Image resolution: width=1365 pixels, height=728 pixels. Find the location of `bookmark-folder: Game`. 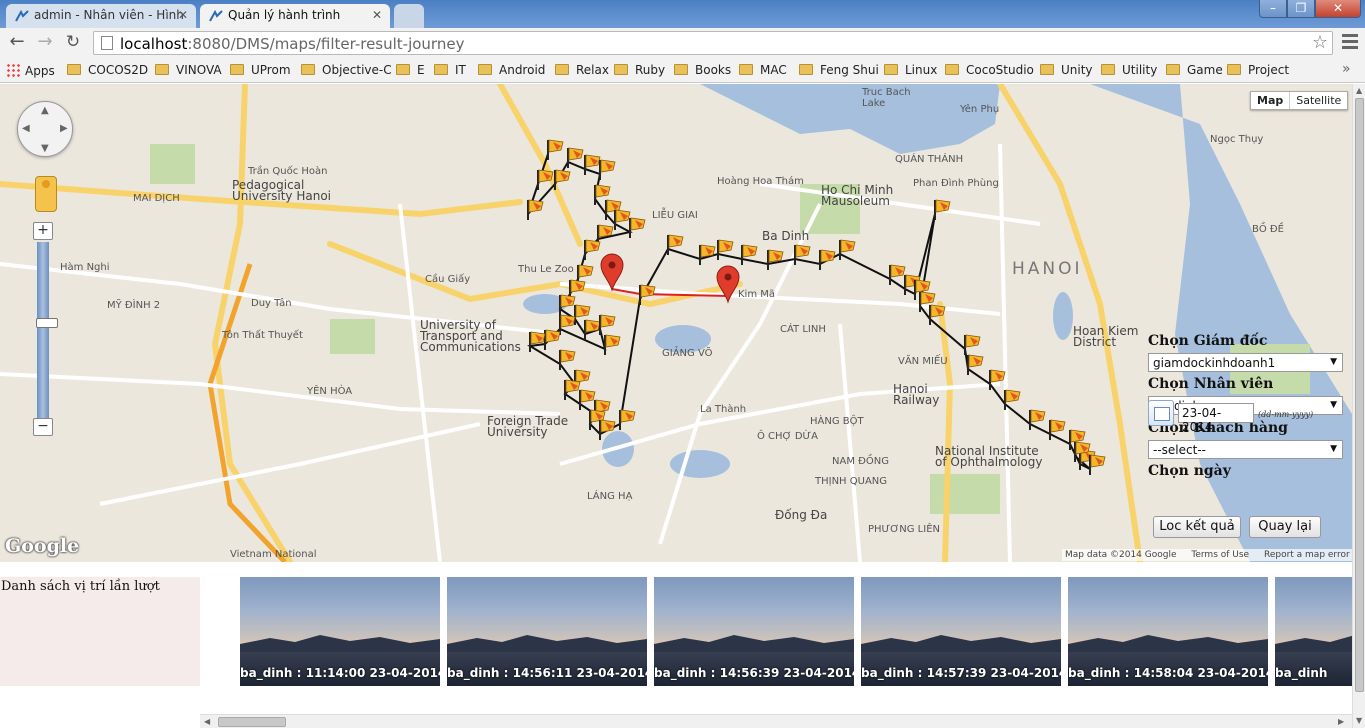

bookmark-folder: Game is located at coordinates (1194, 70).